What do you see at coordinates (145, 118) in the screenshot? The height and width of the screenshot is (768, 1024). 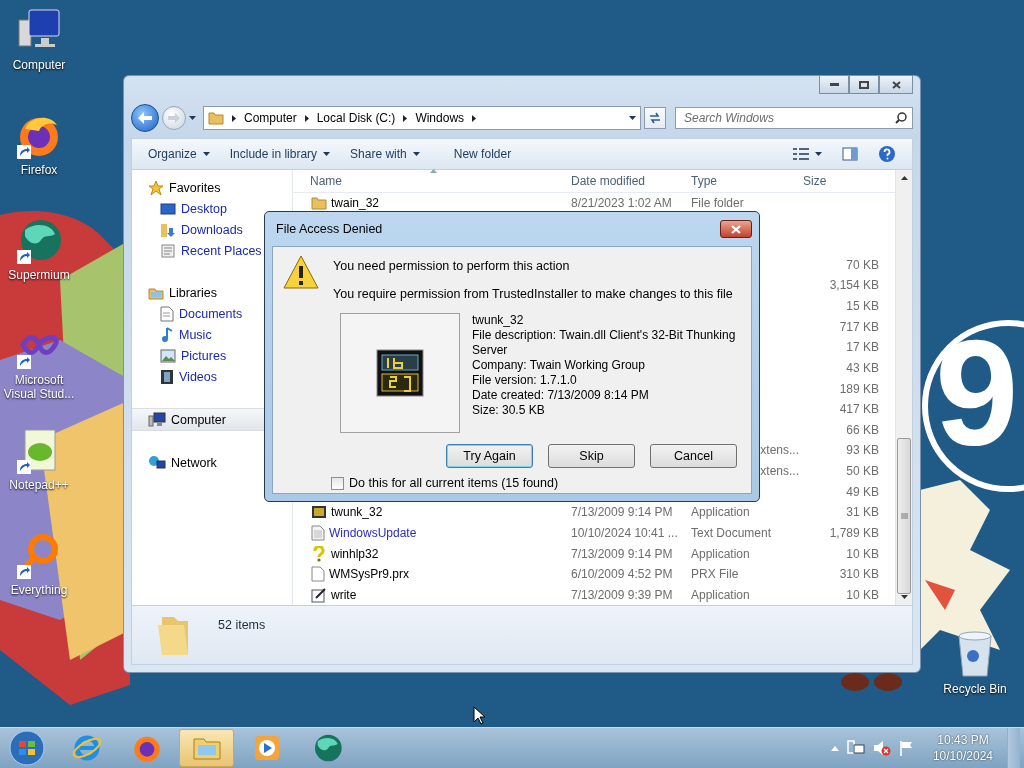 I see `back-button` at bounding box center [145, 118].